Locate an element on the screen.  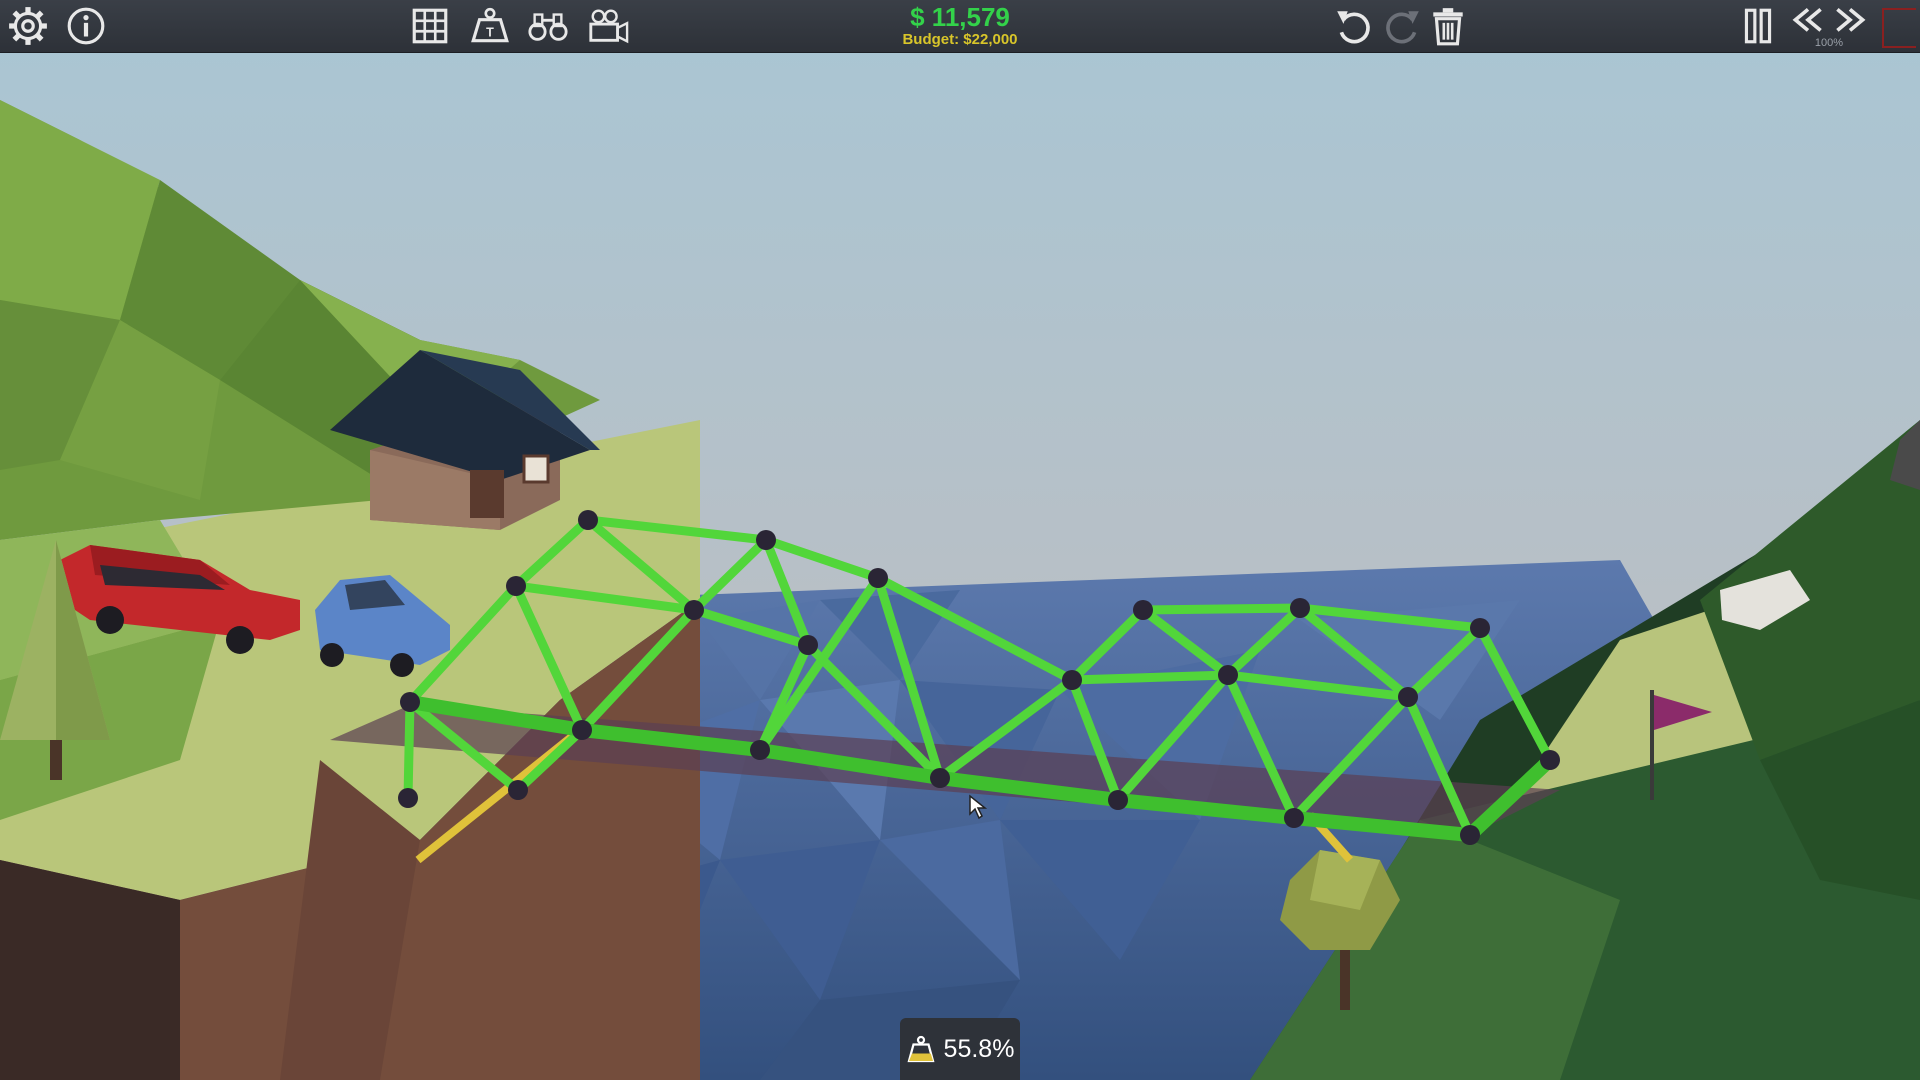
info-button is located at coordinates (86, 26).